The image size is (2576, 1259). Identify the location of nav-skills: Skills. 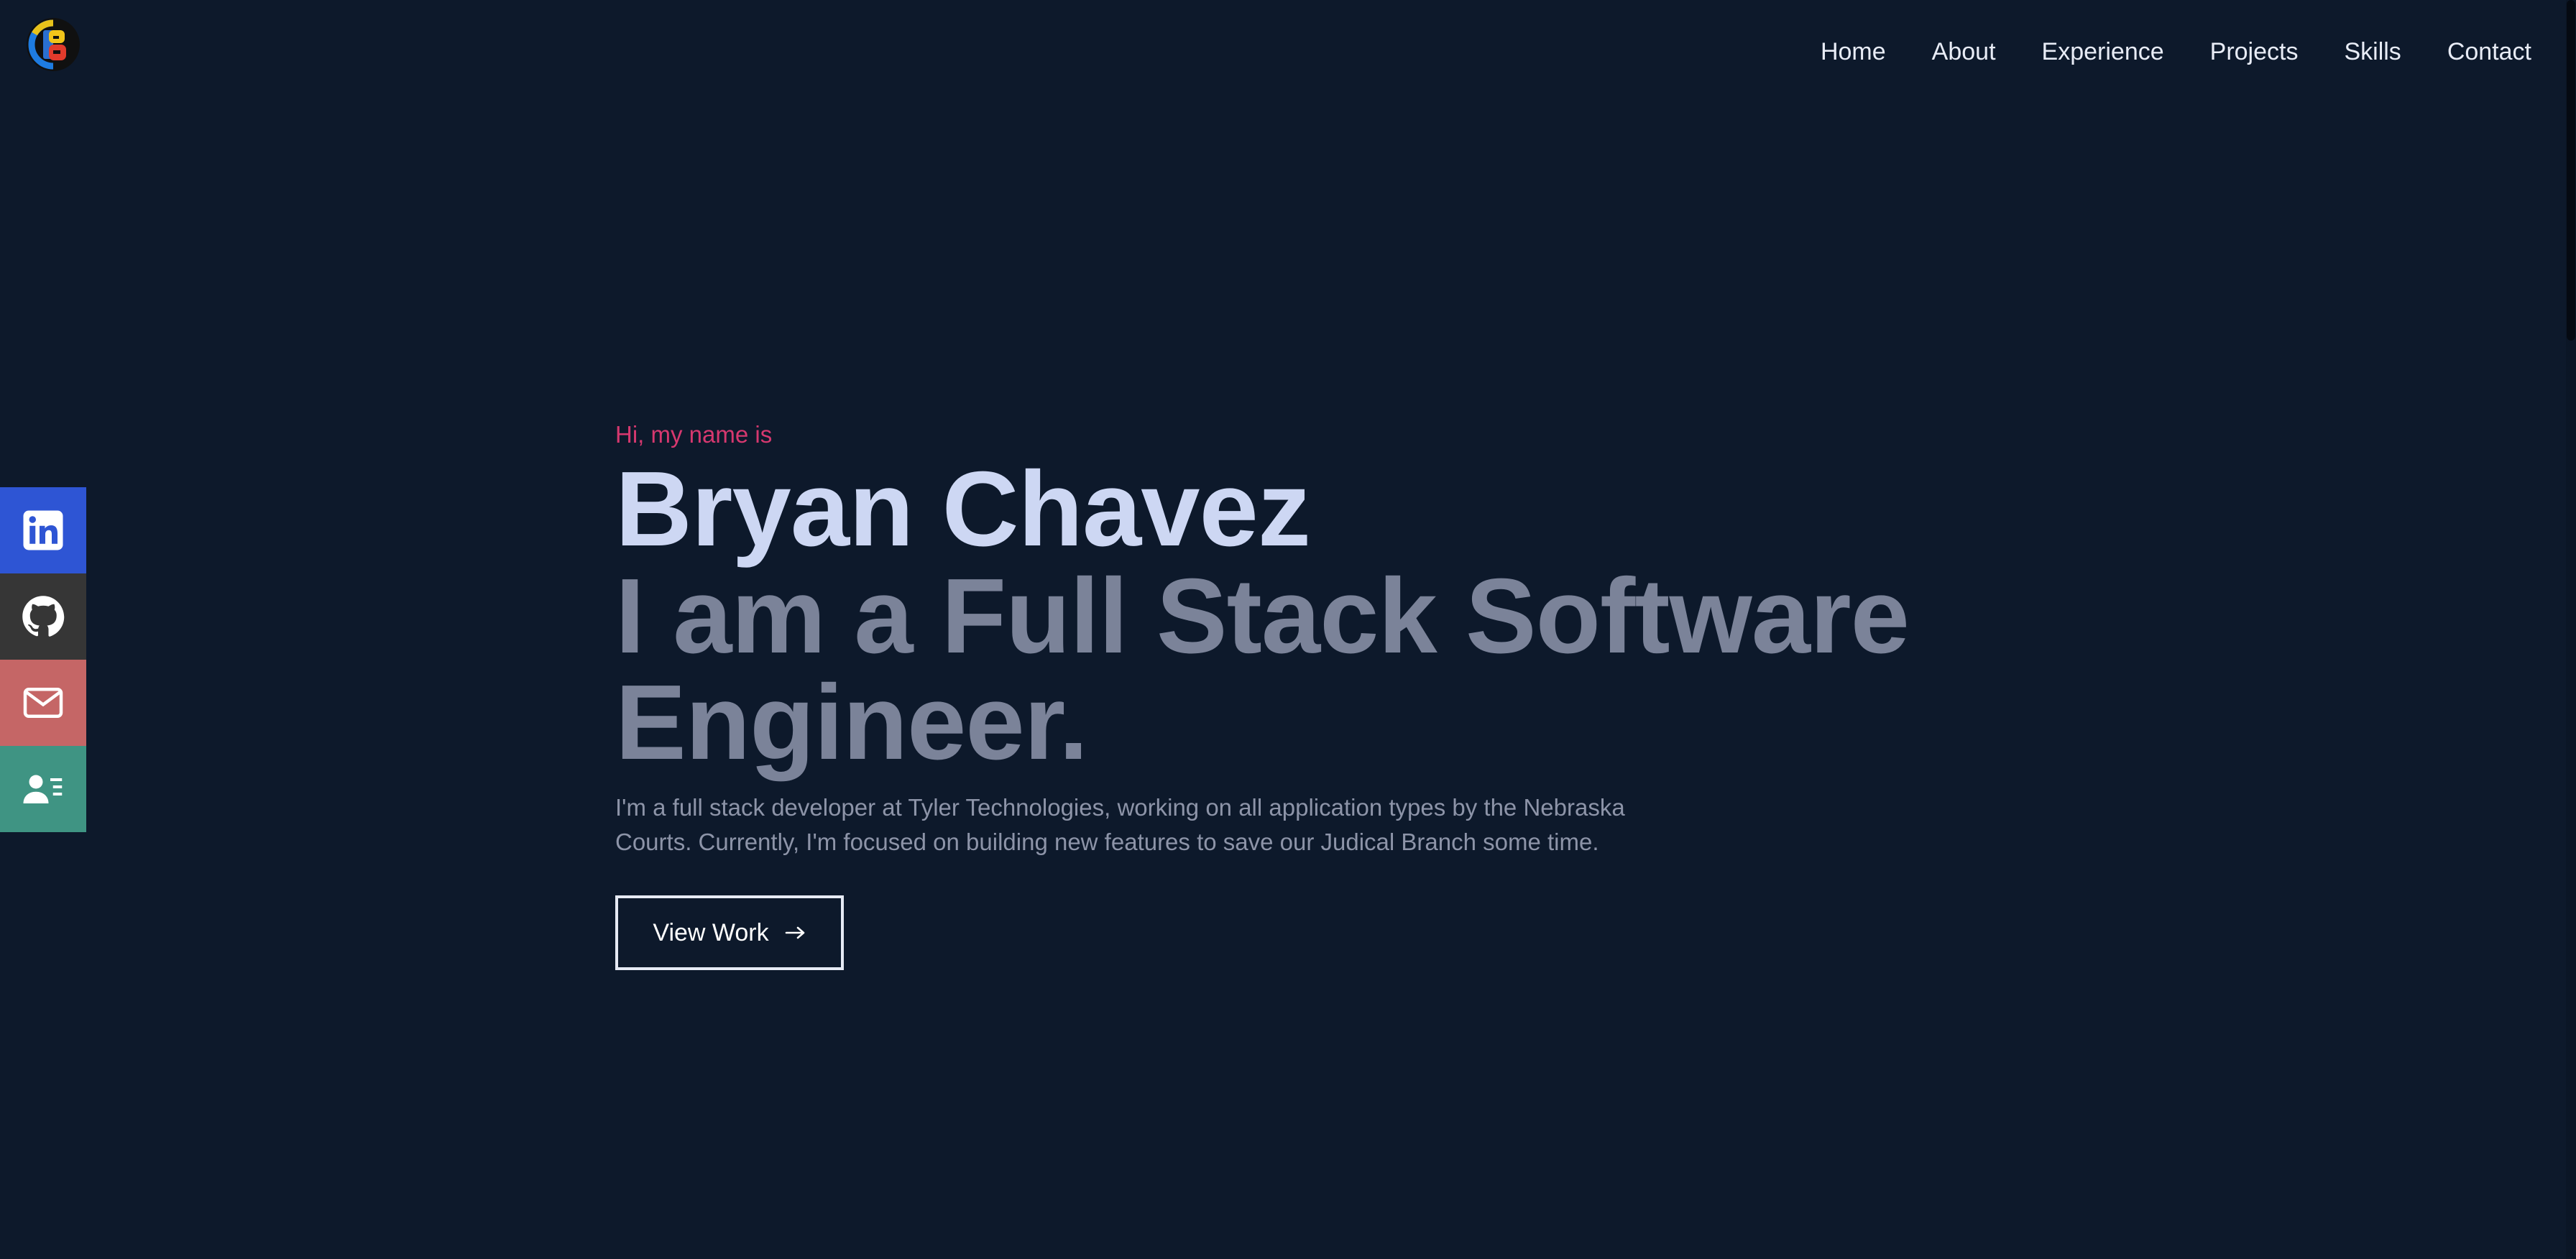
(2372, 52).